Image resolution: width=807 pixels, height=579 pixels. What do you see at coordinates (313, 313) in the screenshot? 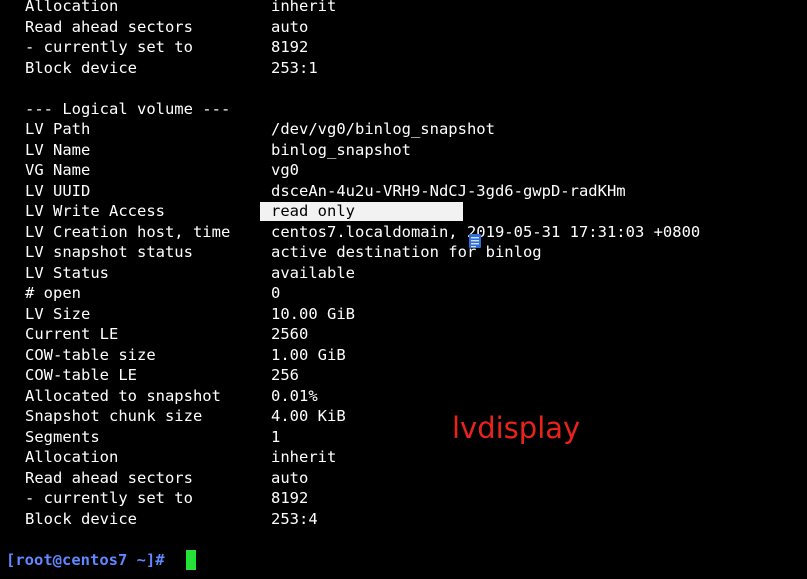
I see `row-value: 10.00 GiB` at bounding box center [313, 313].